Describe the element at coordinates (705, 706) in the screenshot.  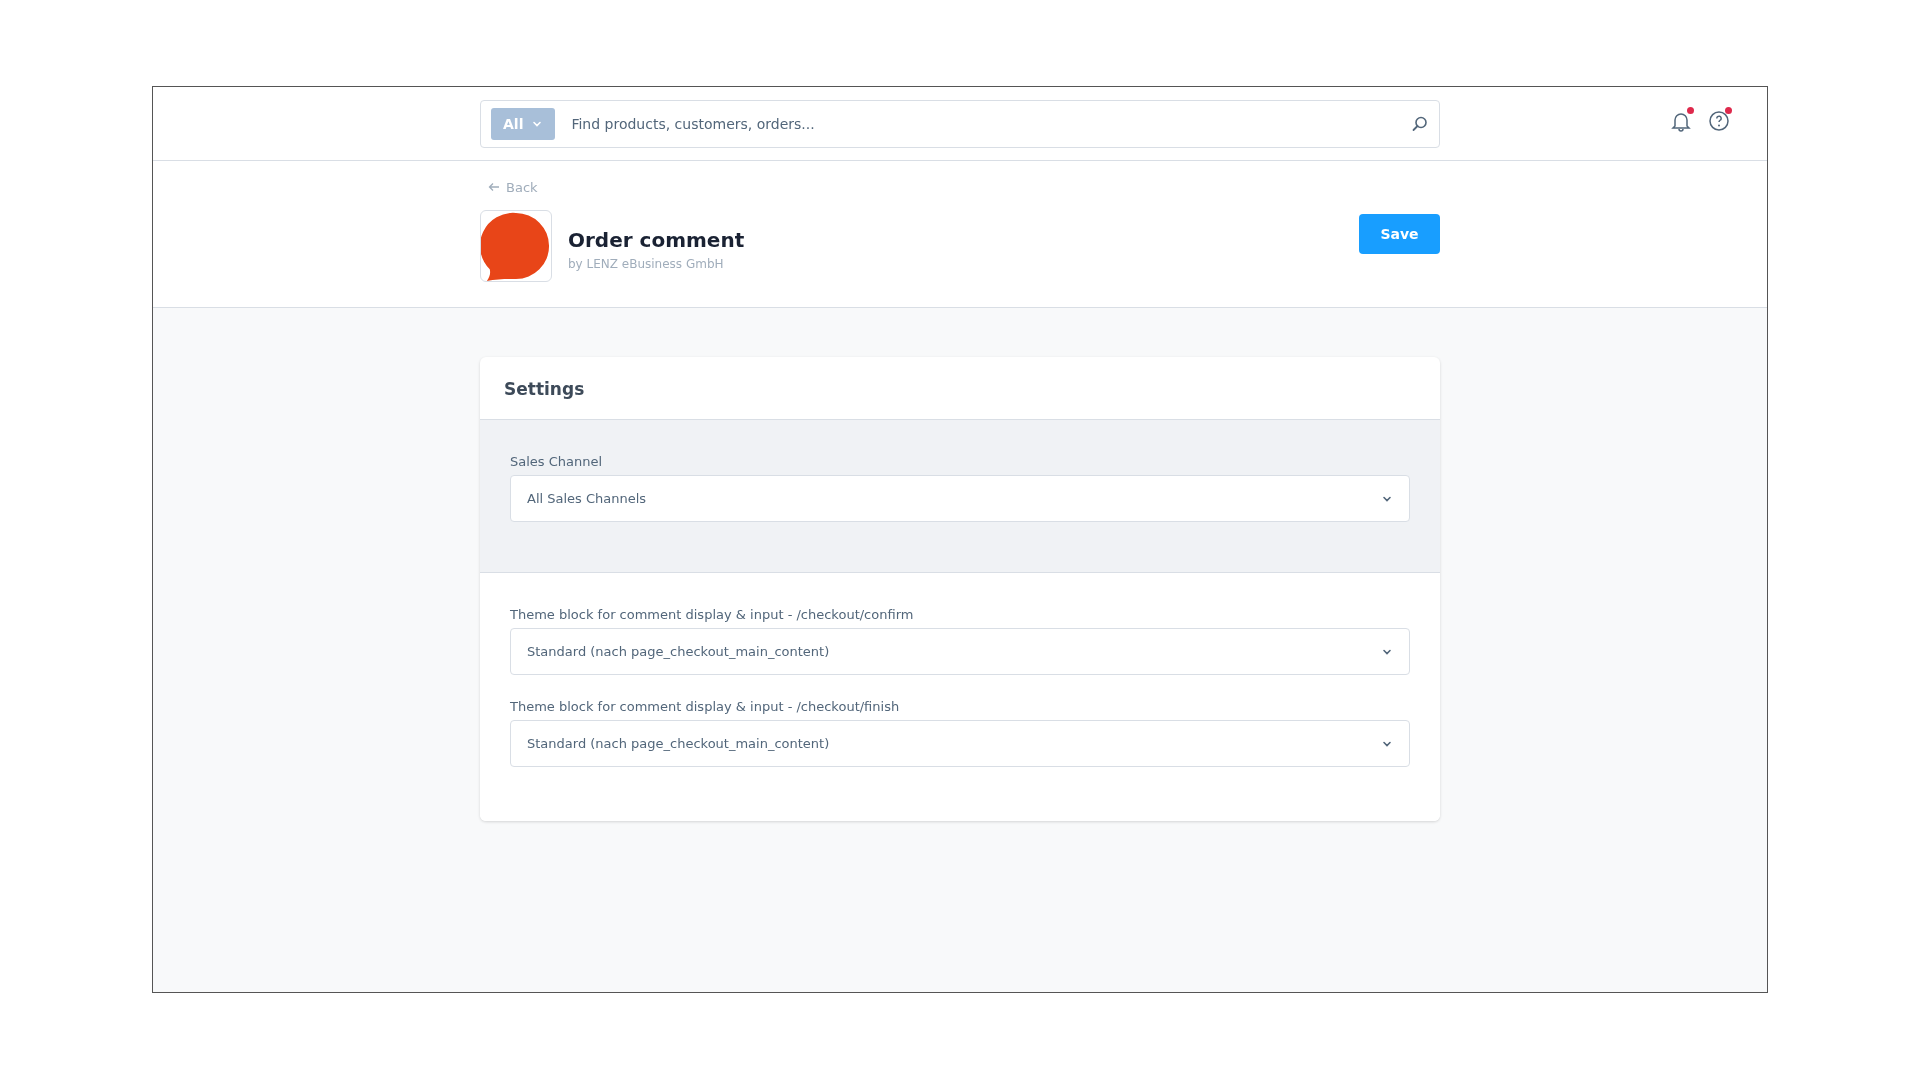
I see `field-label: Theme block for comment display & input - /checkout/finish` at that location.